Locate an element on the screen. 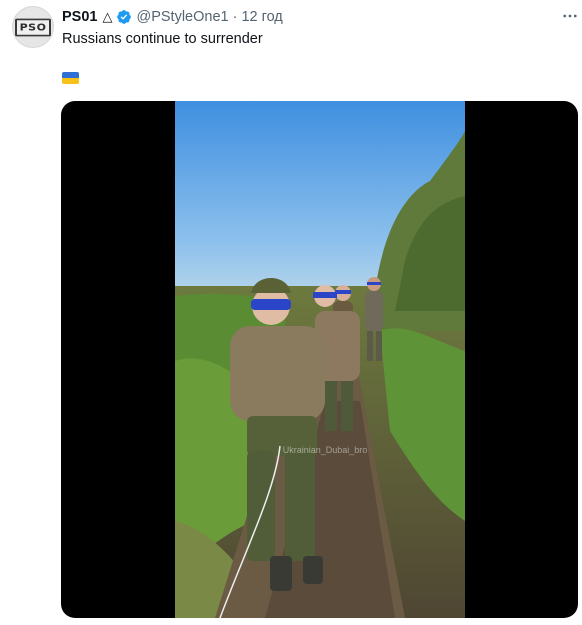 This screenshot has width=582, height=625. tweet-text: Russians continue to surrender is located at coordinates (162, 39).